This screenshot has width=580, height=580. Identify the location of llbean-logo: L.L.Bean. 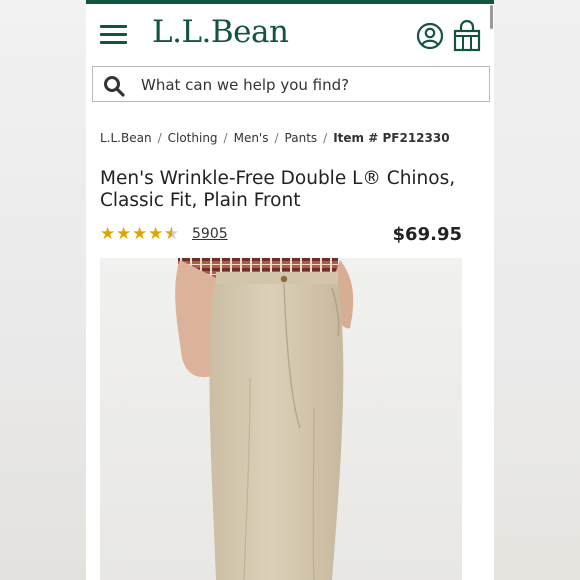
(220, 32).